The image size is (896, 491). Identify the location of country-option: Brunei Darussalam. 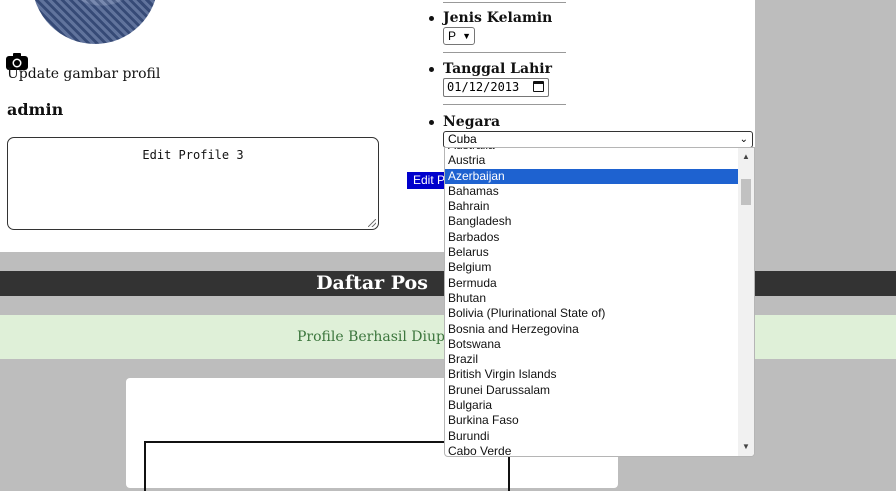
(591, 390).